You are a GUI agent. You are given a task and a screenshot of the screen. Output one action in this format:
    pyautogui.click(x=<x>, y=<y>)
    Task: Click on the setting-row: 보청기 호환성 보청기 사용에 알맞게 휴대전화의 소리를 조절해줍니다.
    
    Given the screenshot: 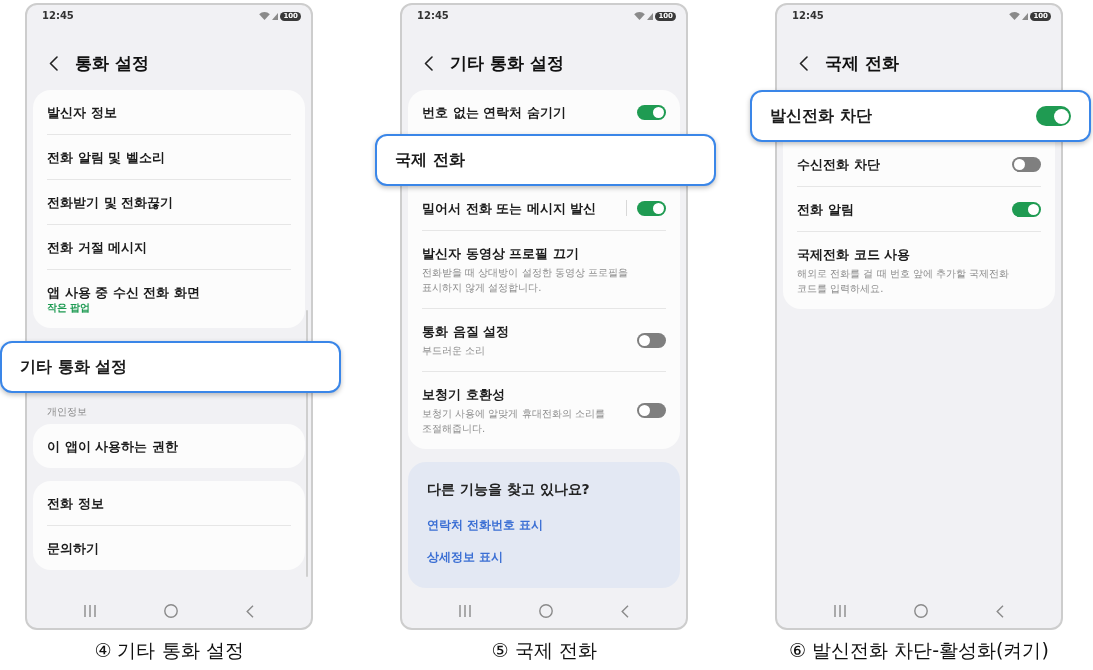 What is the action you would take?
    pyautogui.click(x=544, y=410)
    